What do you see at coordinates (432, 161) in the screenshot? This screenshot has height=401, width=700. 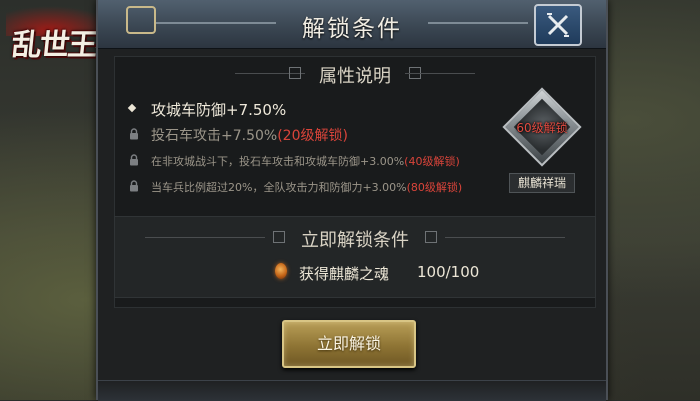 I see `unlock-level-note: (40级解锁)` at bounding box center [432, 161].